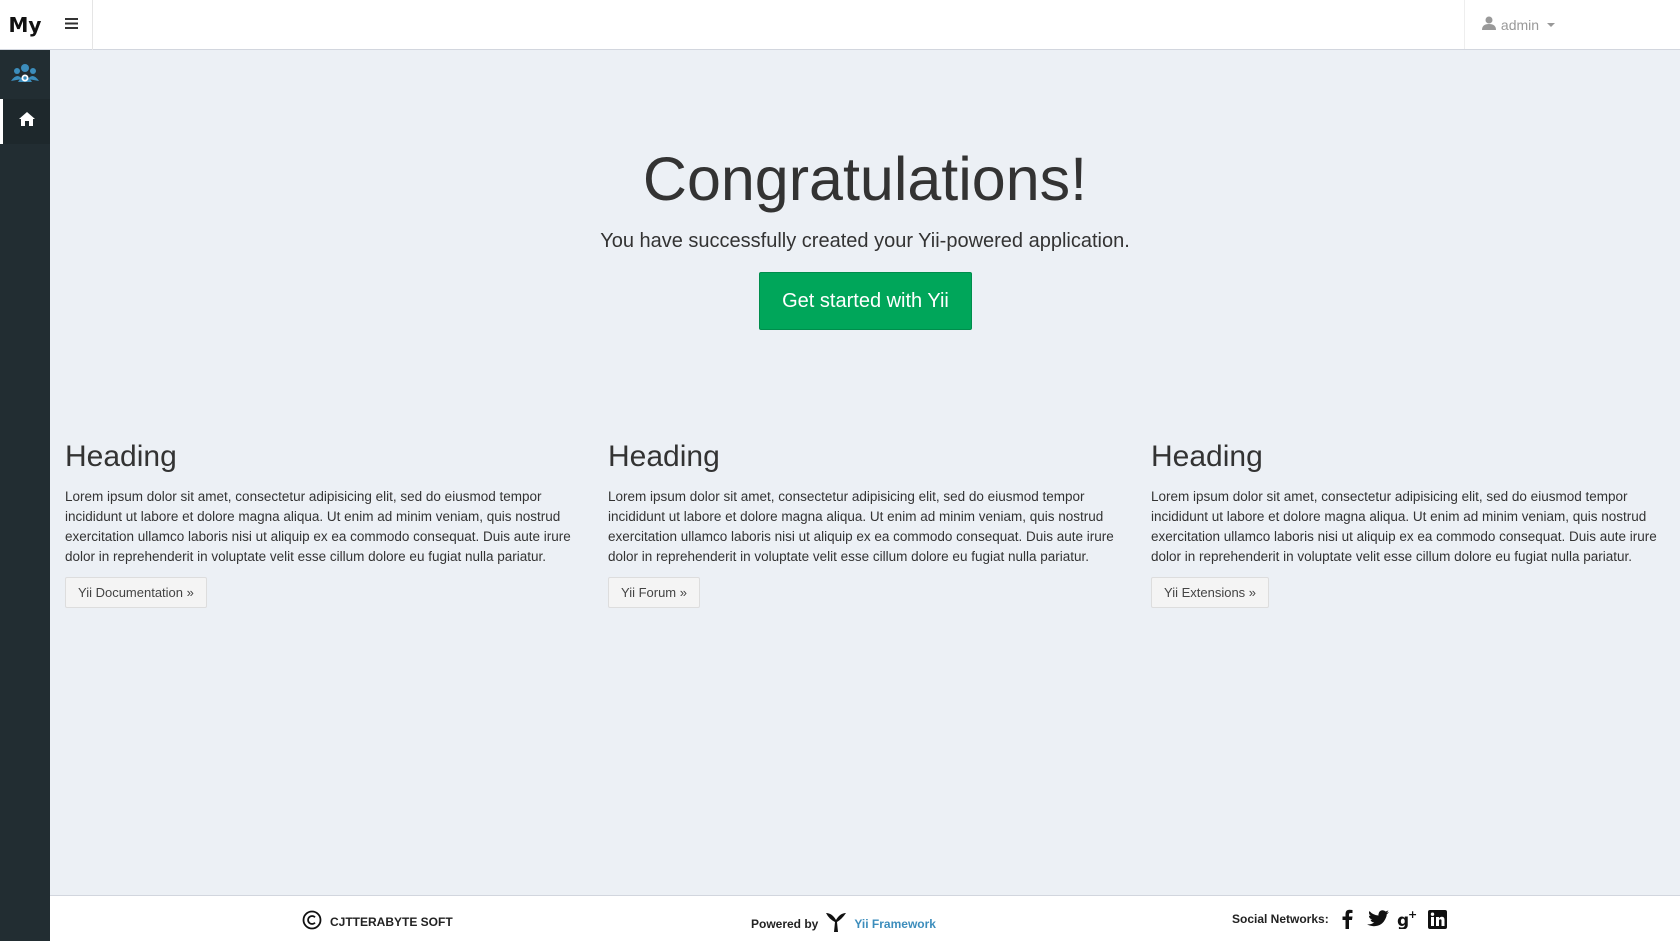  I want to click on yii-framework-link: Yii Framework, so click(895, 924).